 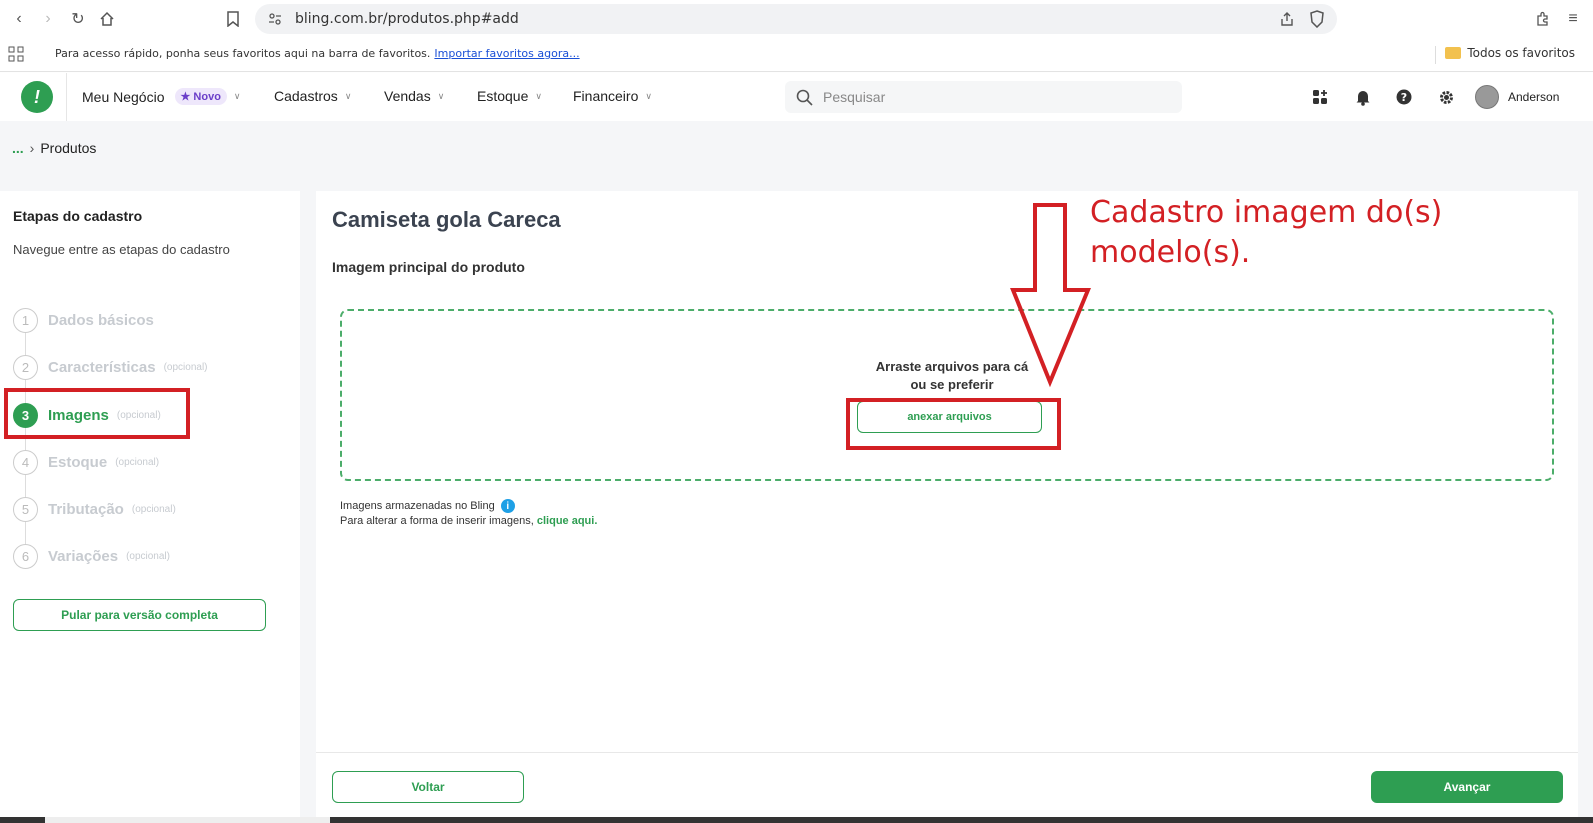 I want to click on product-title: Camiseta gola Careca, so click(x=446, y=219).